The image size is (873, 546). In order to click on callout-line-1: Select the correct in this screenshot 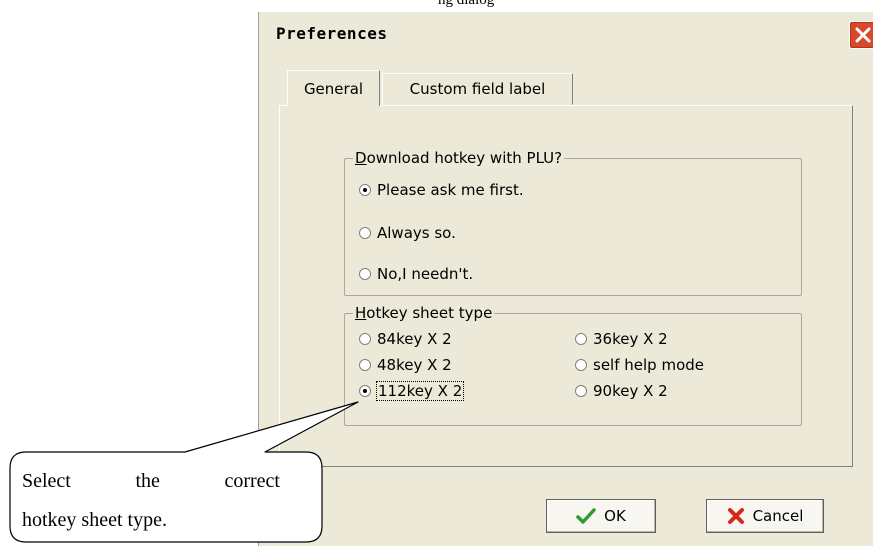, I will do `click(151, 481)`.